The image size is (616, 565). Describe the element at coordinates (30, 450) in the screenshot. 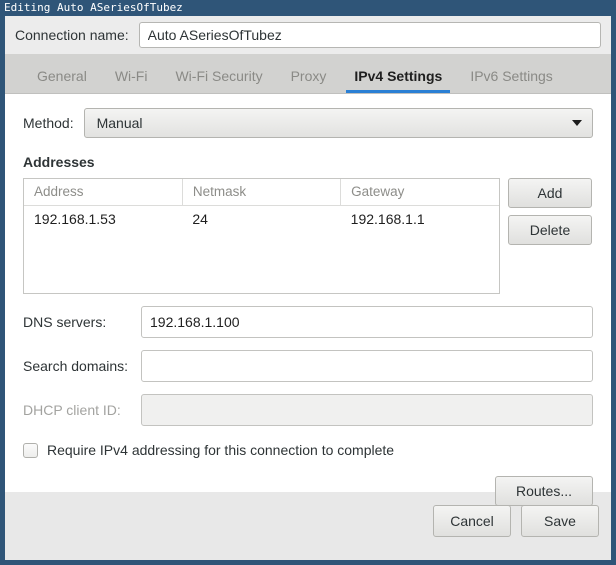

I see `require-ipv4-checkbox` at that location.